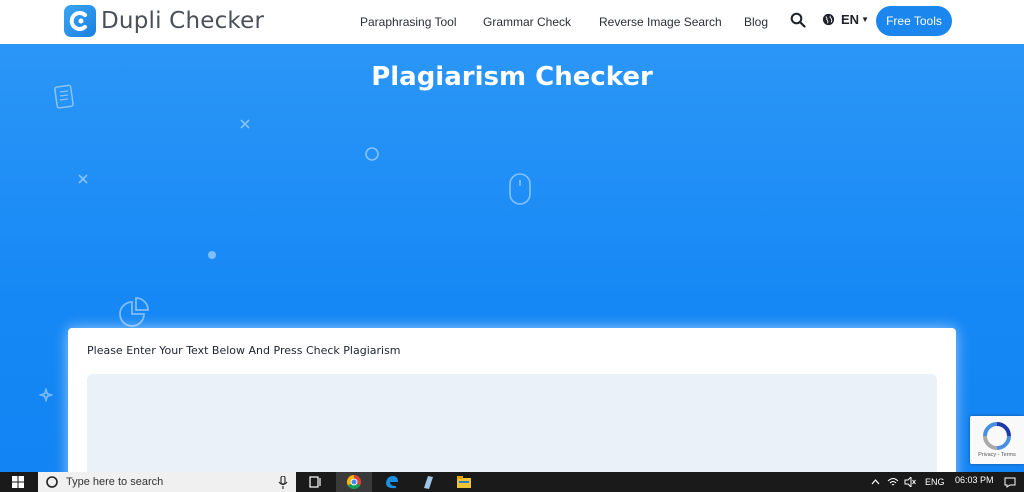 This screenshot has height=492, width=1024. Describe the element at coordinates (893, 482) in the screenshot. I see `wifi-icon` at that location.